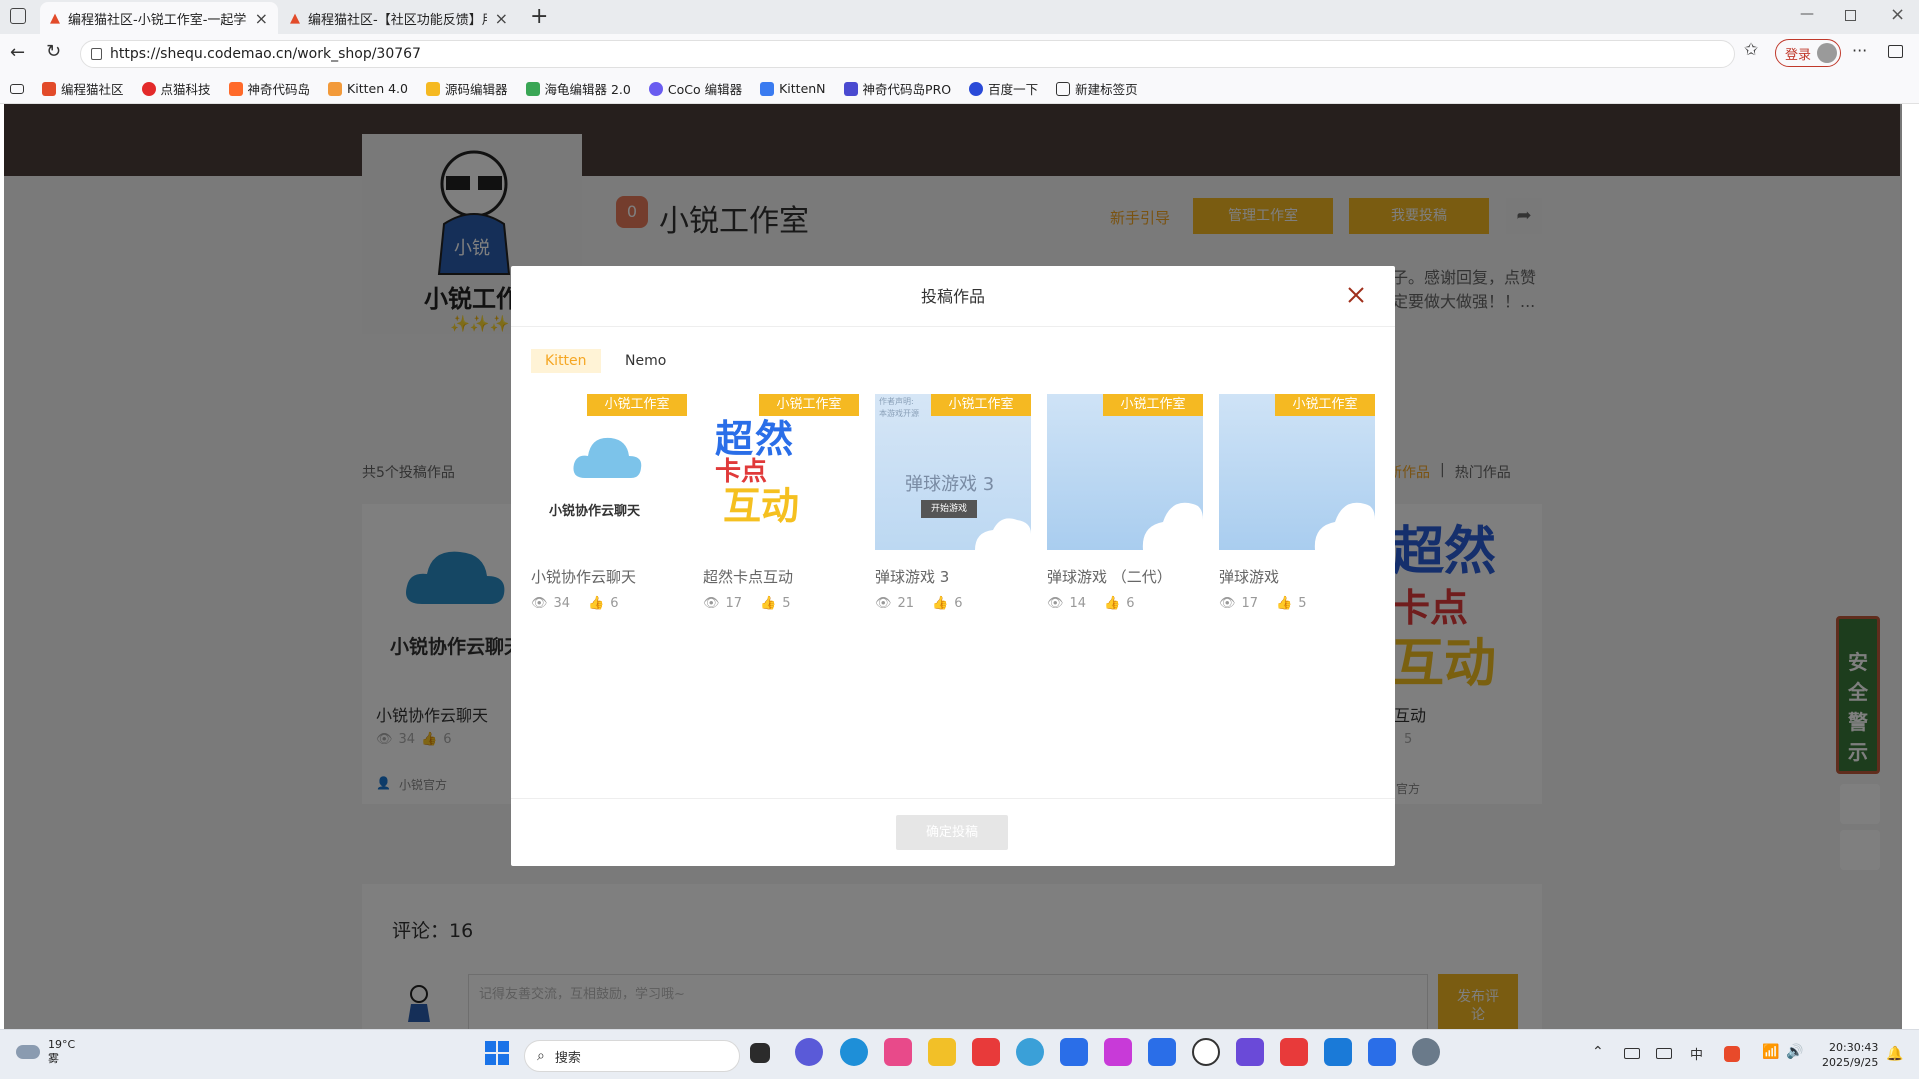 The width and height of the screenshot is (1919, 1079). I want to click on input-method-icon, so click(1664, 1053).